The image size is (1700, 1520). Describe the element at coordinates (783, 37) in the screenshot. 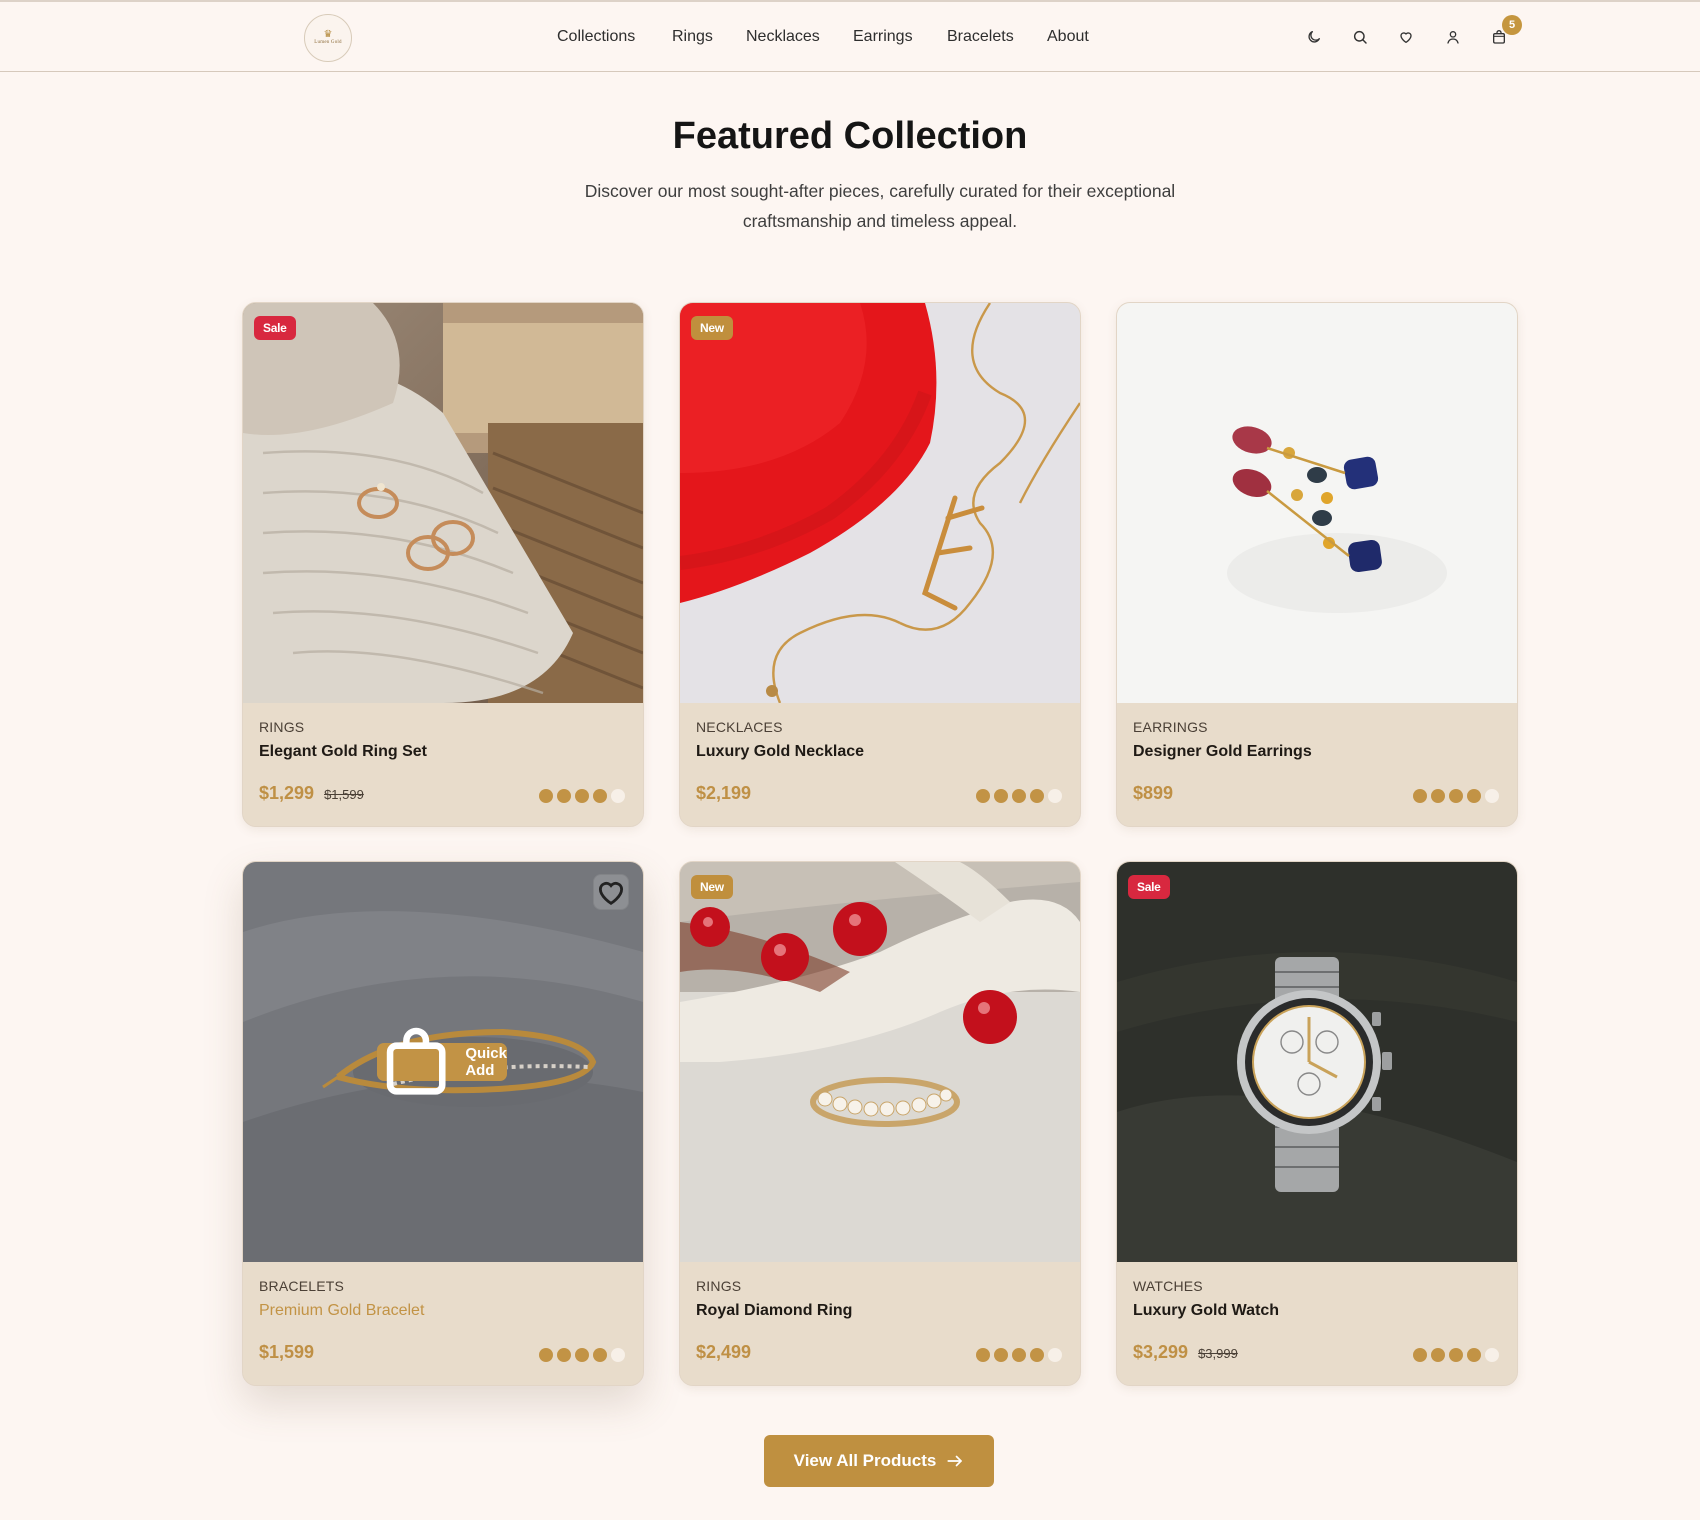

I see `nav-item-necklaces: Necklaces` at that location.